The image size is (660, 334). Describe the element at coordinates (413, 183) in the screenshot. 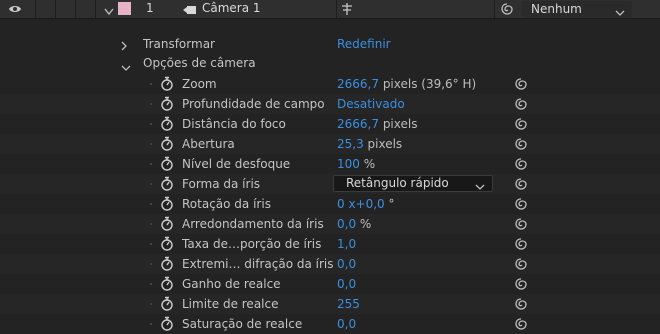

I see `iris-shape-dropdown: Retângulo rápido` at that location.